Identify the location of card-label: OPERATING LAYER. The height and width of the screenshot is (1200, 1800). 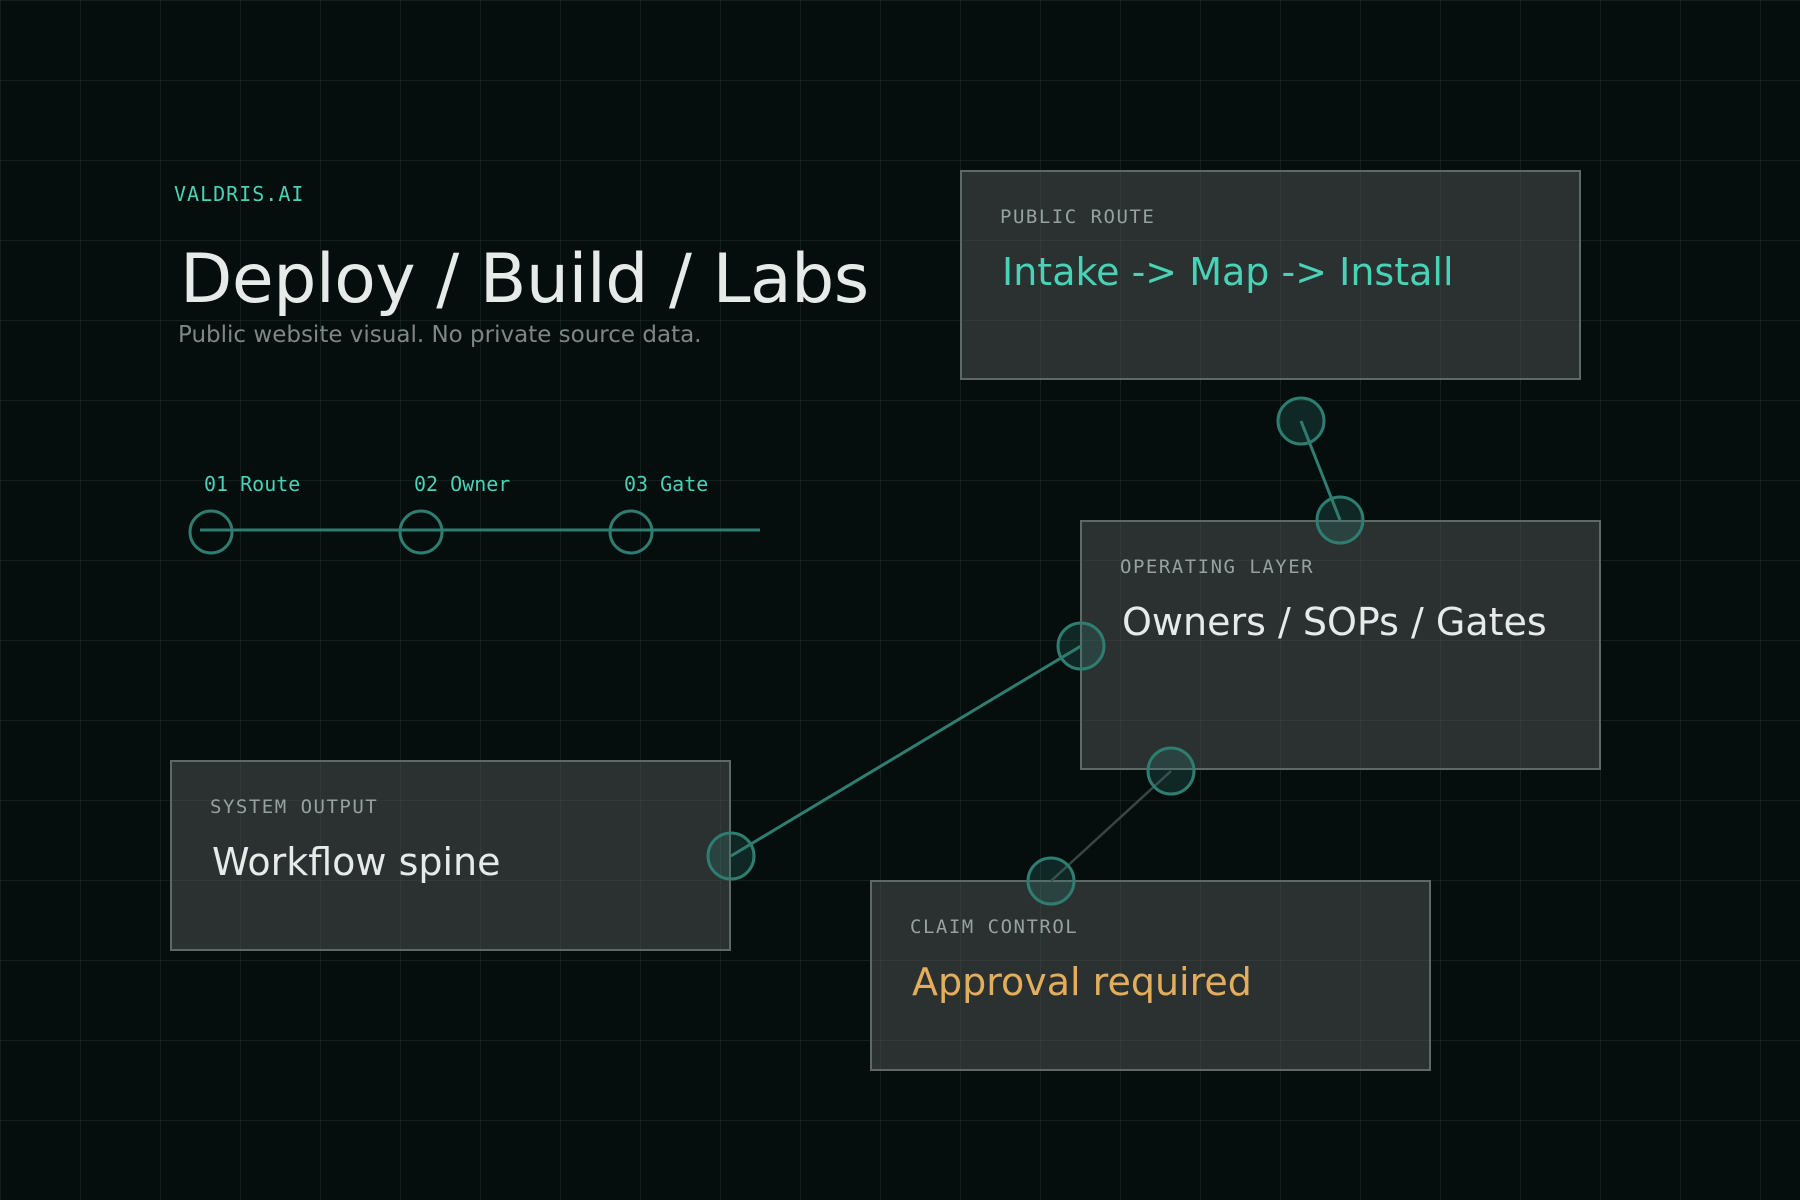
(1217, 567).